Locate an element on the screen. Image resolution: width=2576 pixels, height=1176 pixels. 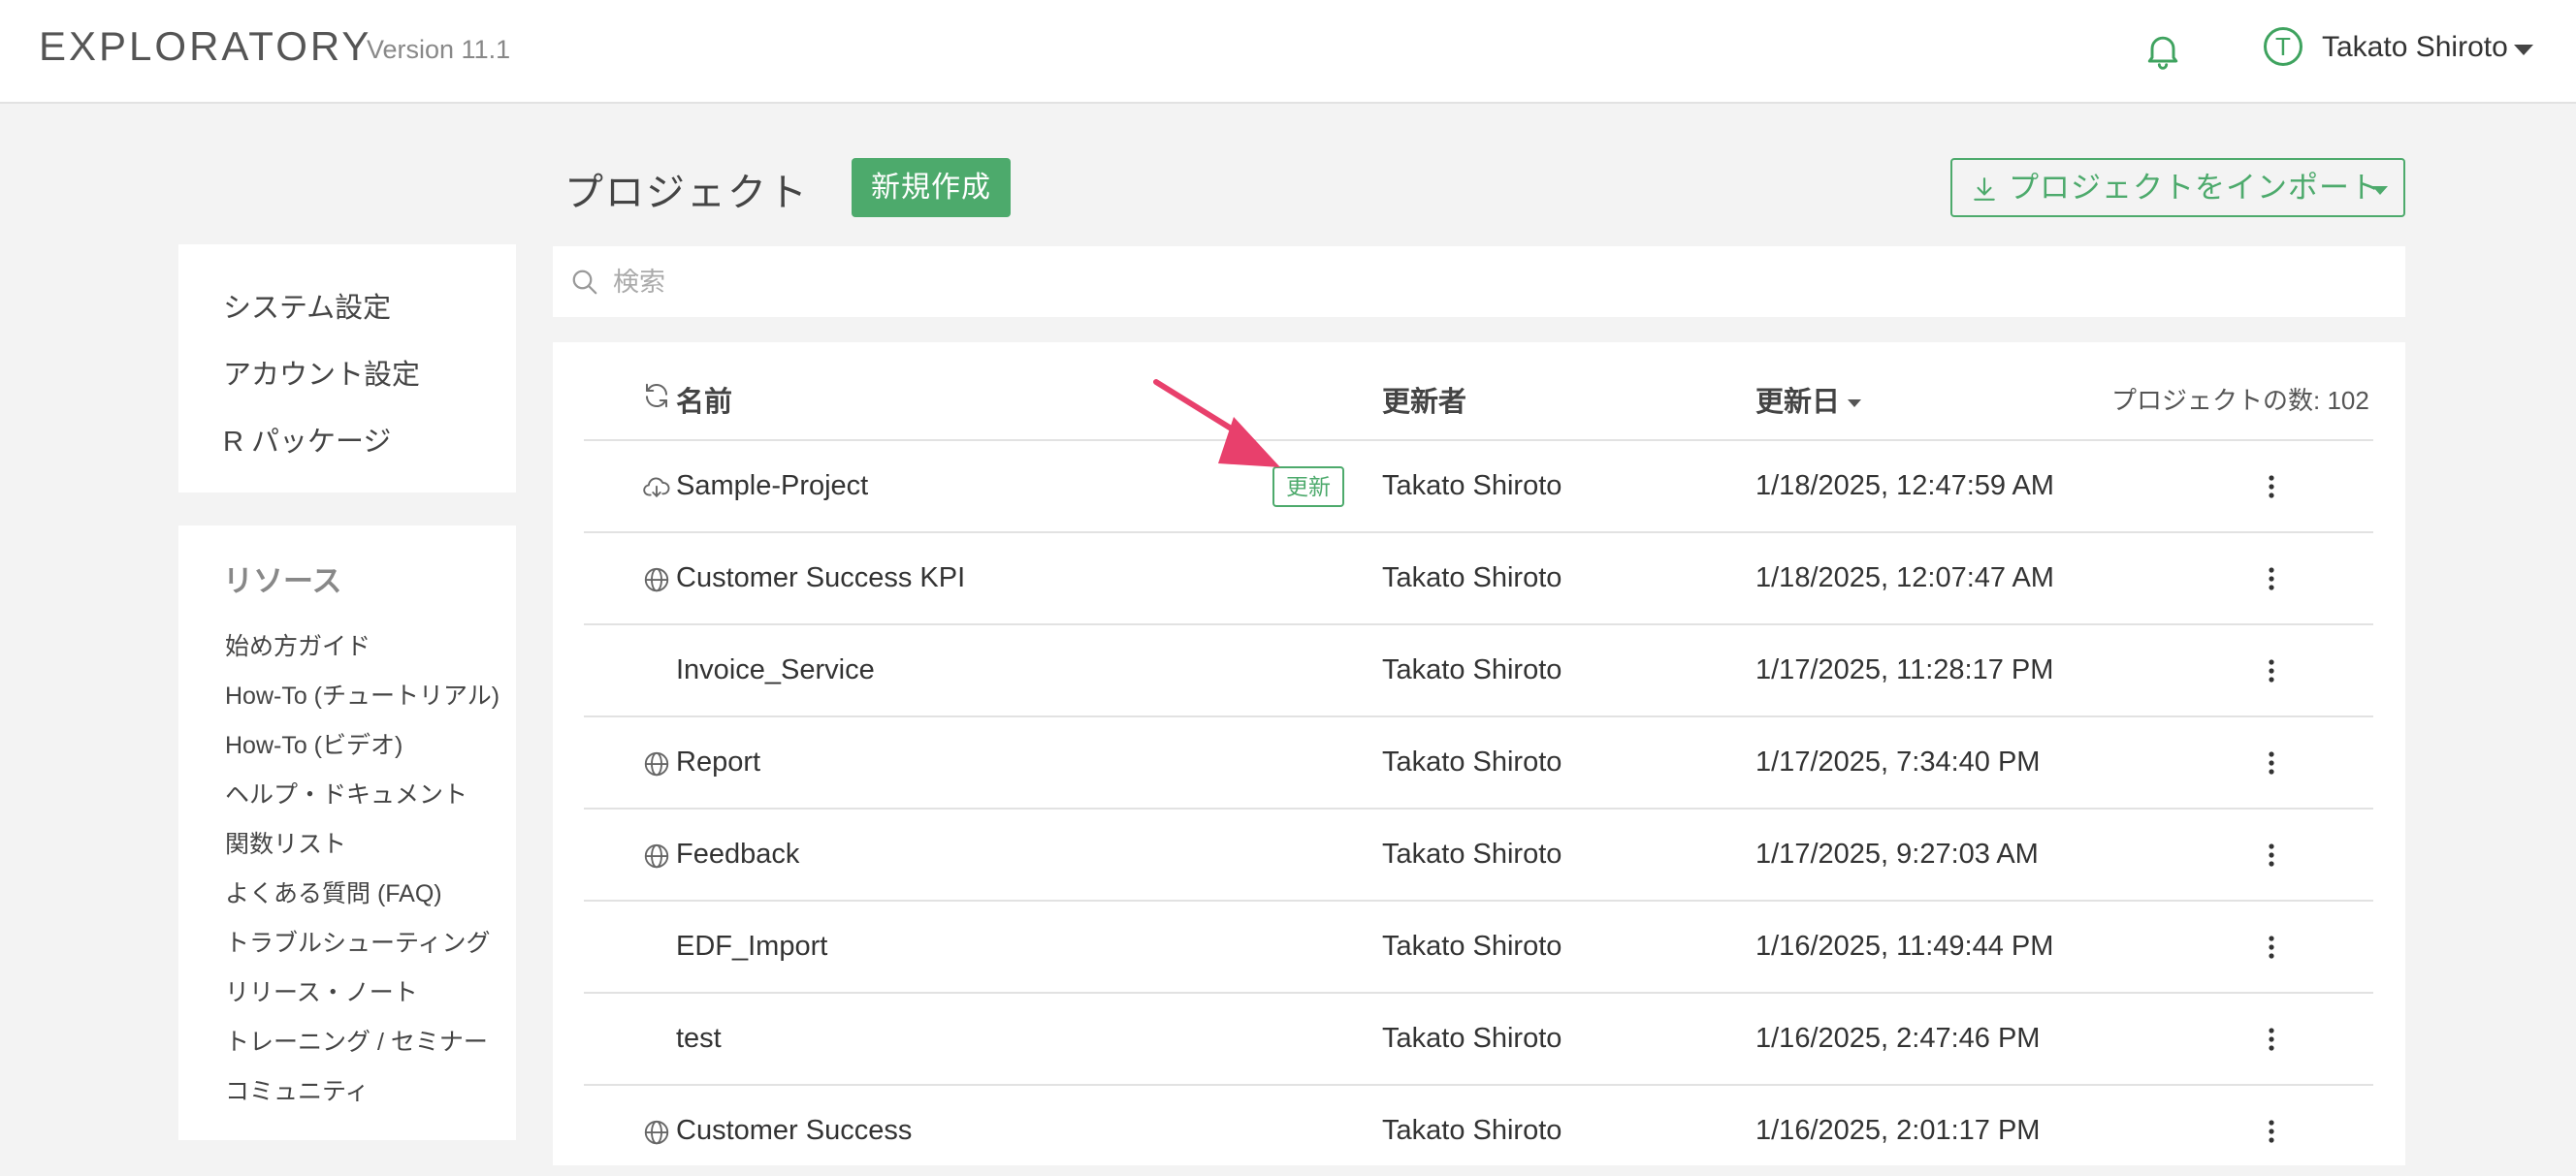
project-date: 1/18/2025, 12:47:59 AM is located at coordinates (1904, 485).